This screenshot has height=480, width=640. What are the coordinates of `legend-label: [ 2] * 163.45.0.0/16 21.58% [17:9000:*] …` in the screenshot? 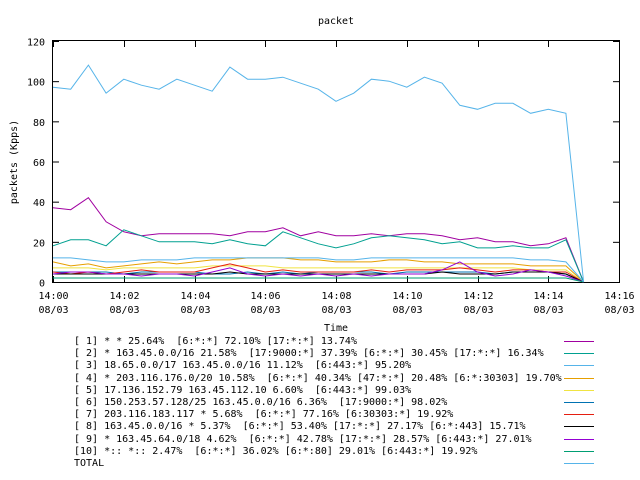 It's located at (309, 354).